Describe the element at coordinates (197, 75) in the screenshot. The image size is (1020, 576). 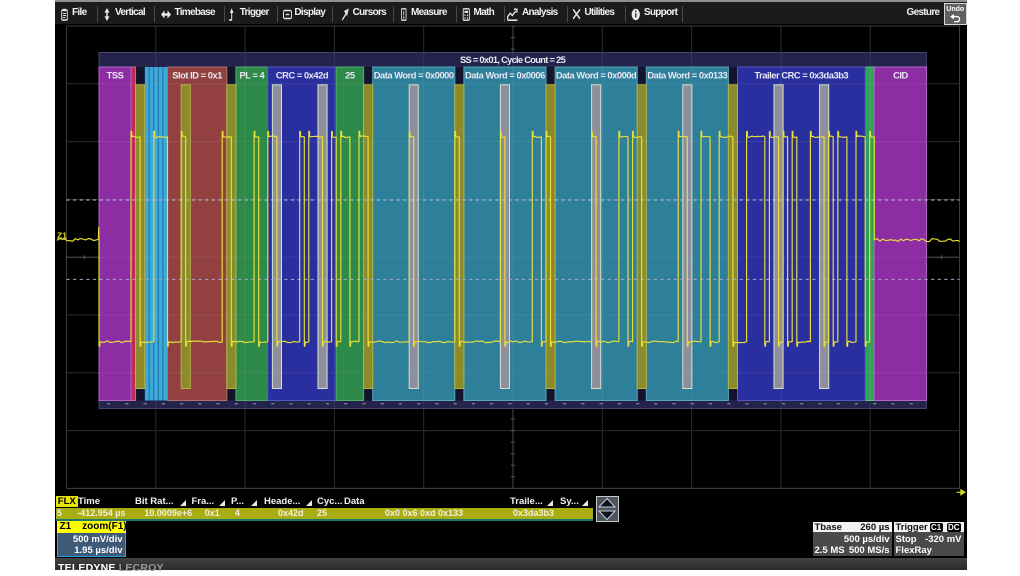
I see `svg-text: Slot ID = 0x1` at that location.